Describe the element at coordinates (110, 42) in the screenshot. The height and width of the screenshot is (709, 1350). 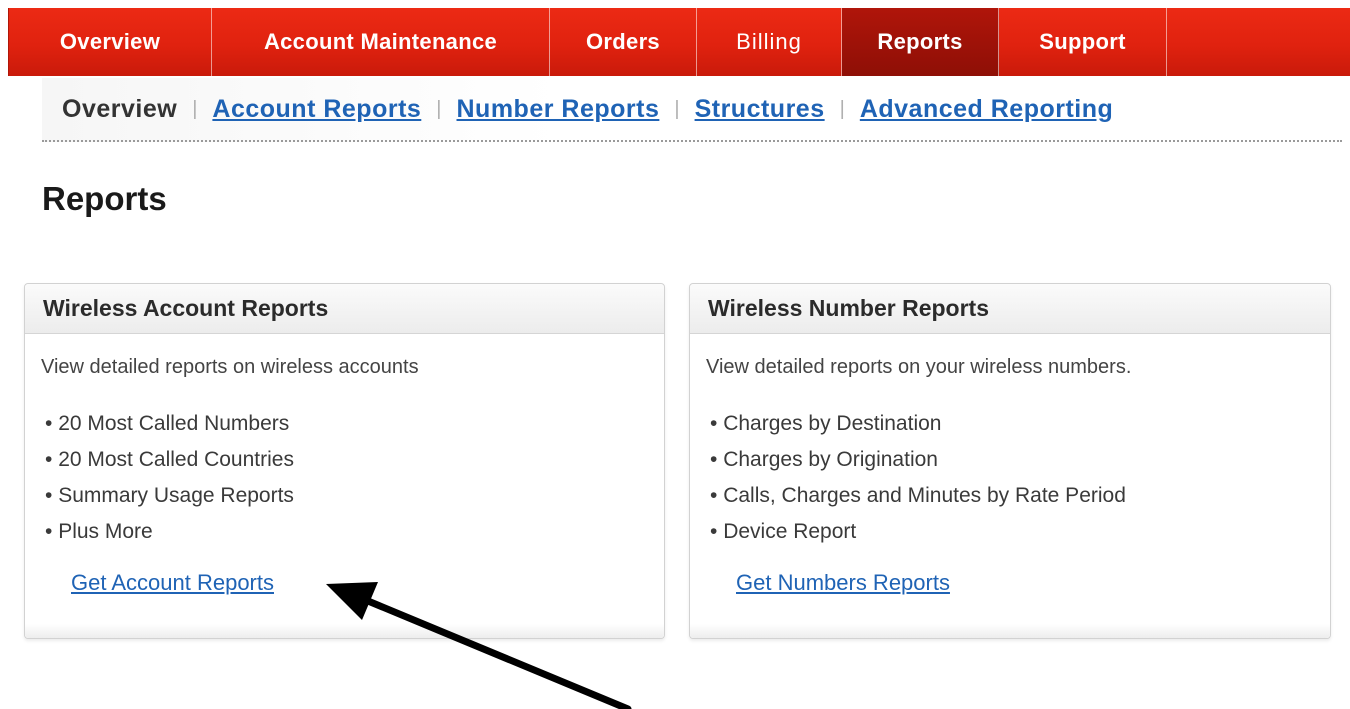
I see `tab-overview: Overview` at that location.